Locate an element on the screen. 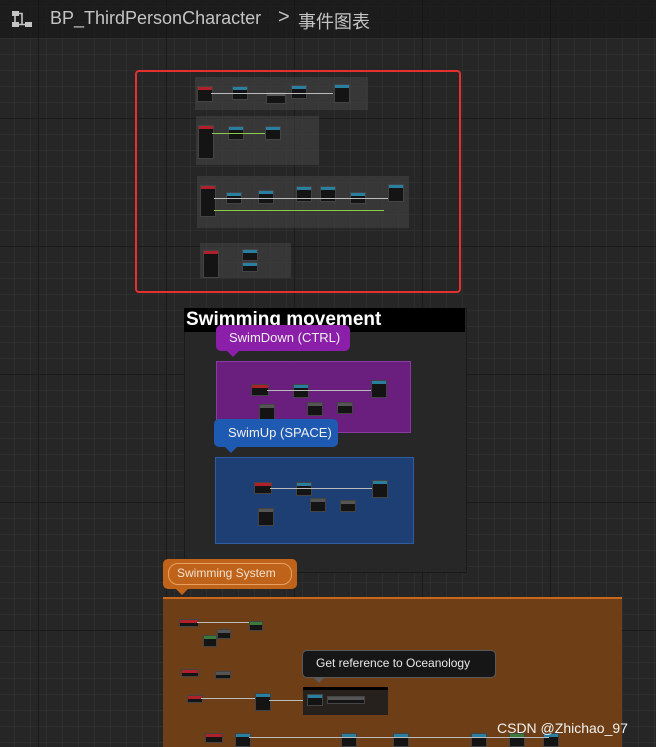 The width and height of the screenshot is (656, 747). breadcrumb-graph: 事件图表 is located at coordinates (334, 21).